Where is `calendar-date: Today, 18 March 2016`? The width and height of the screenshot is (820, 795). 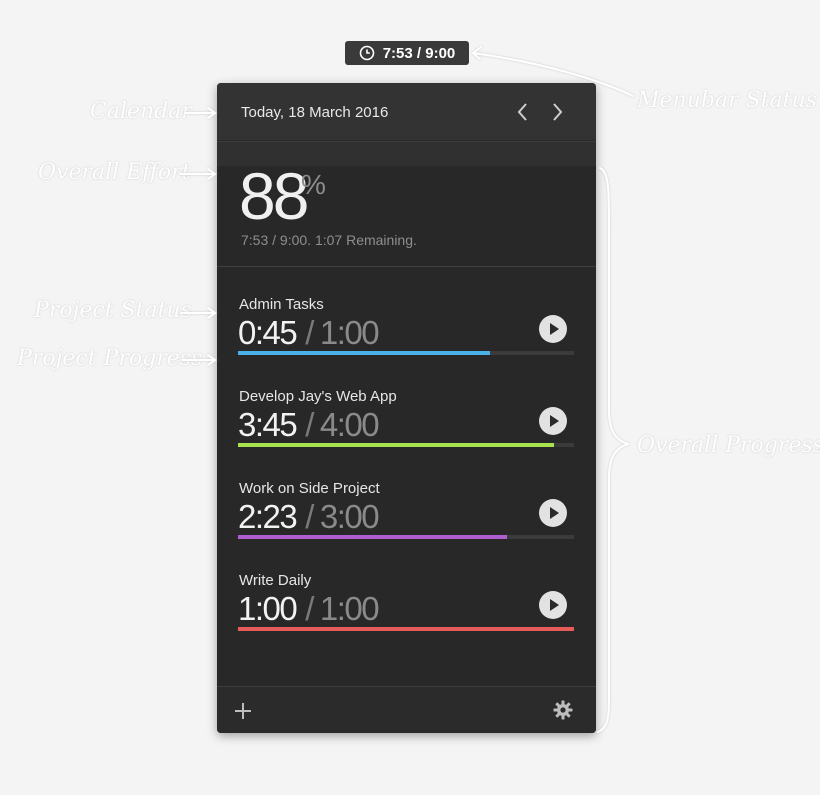 calendar-date: Today, 18 March 2016 is located at coordinates (315, 112).